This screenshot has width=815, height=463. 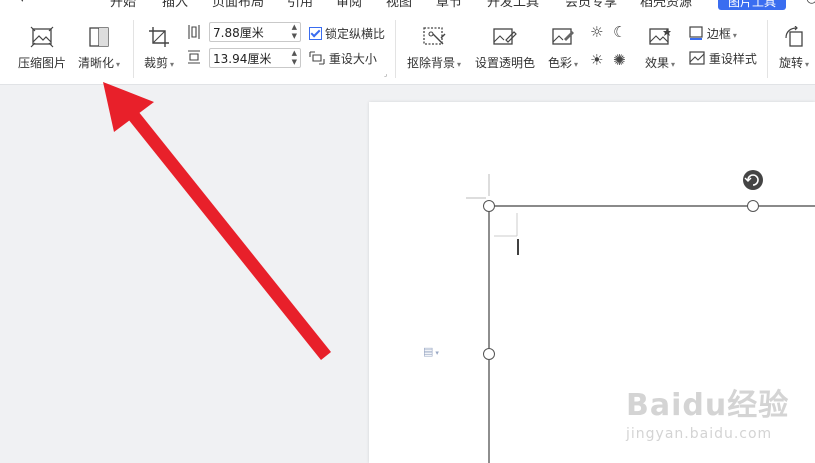 I want to click on baidu-watermark: Baidu经验 jingyan.baidu.com, so click(x=708, y=415).